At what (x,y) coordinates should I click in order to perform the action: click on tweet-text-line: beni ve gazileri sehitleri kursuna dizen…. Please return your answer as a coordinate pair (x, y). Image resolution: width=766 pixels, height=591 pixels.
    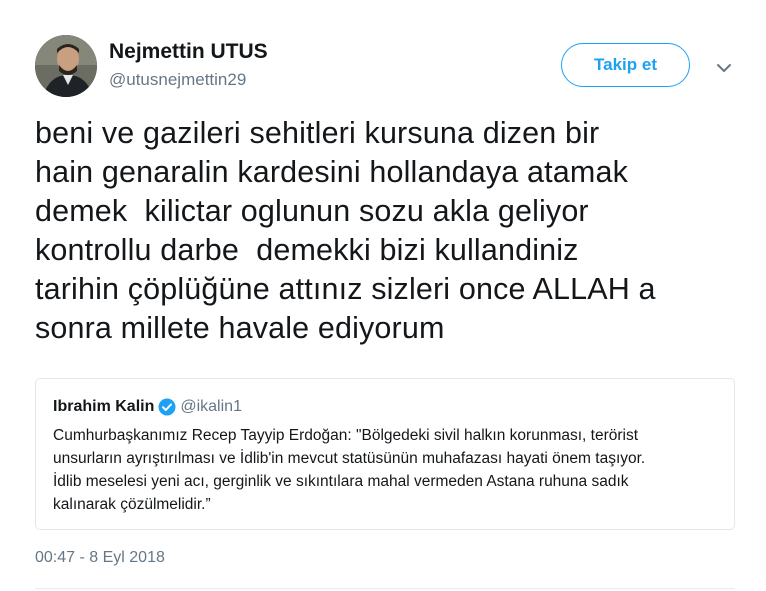
    Looking at the image, I should click on (317, 133).